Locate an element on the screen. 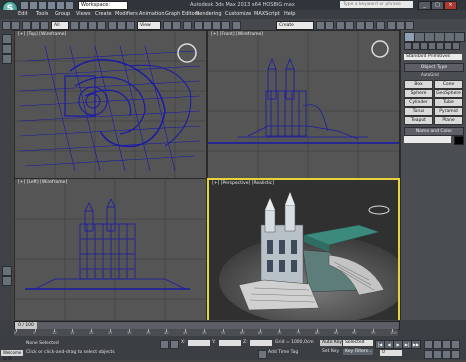 This screenshot has width=466, height=362. percent-snap-icon is located at coordinates (216, 25).